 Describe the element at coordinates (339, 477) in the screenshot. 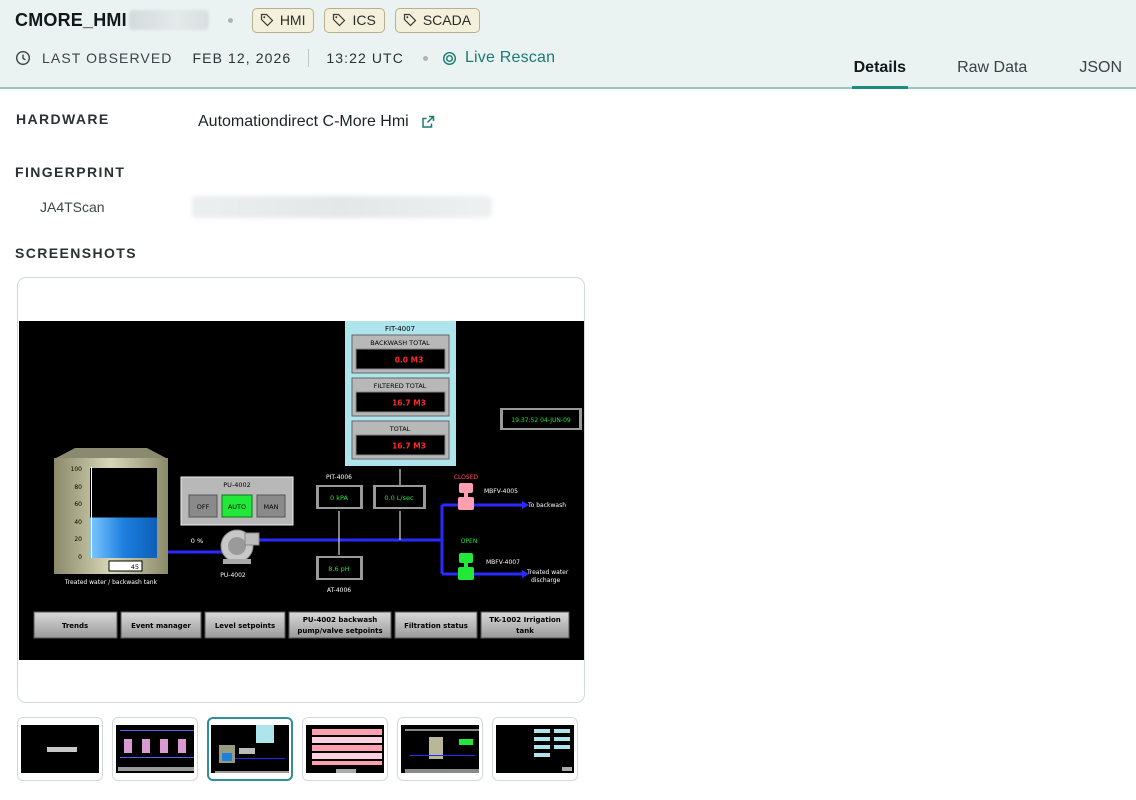

I see `pit-label: PIT-4006` at that location.